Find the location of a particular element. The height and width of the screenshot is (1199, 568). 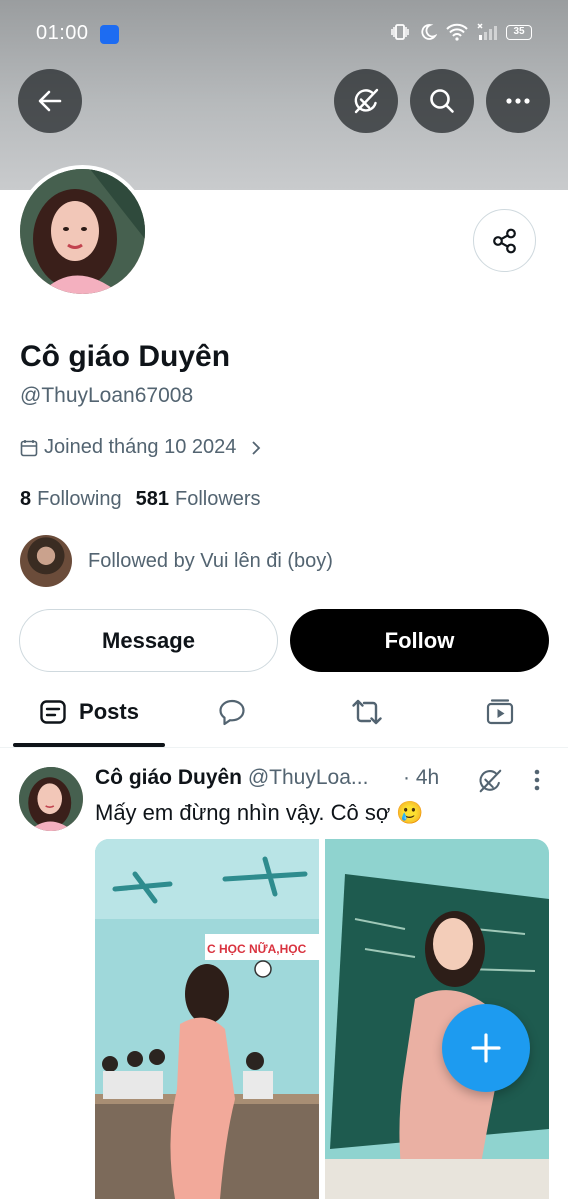

joined-date-text: Joined tháng 10 2024 is located at coordinates (140, 447).